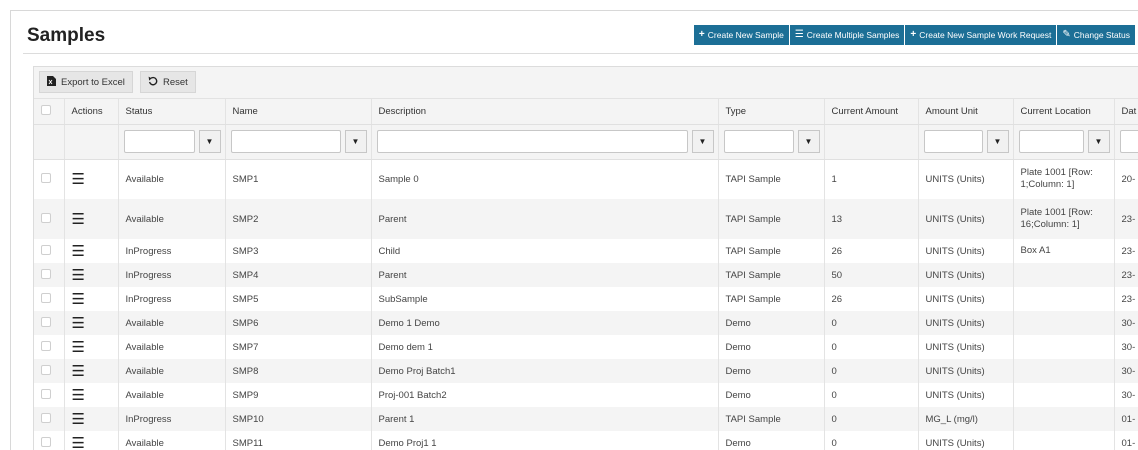 This screenshot has width=1138, height=450. What do you see at coordinates (1126, 323) in the screenshot?
I see `date-cell: 30-` at bounding box center [1126, 323].